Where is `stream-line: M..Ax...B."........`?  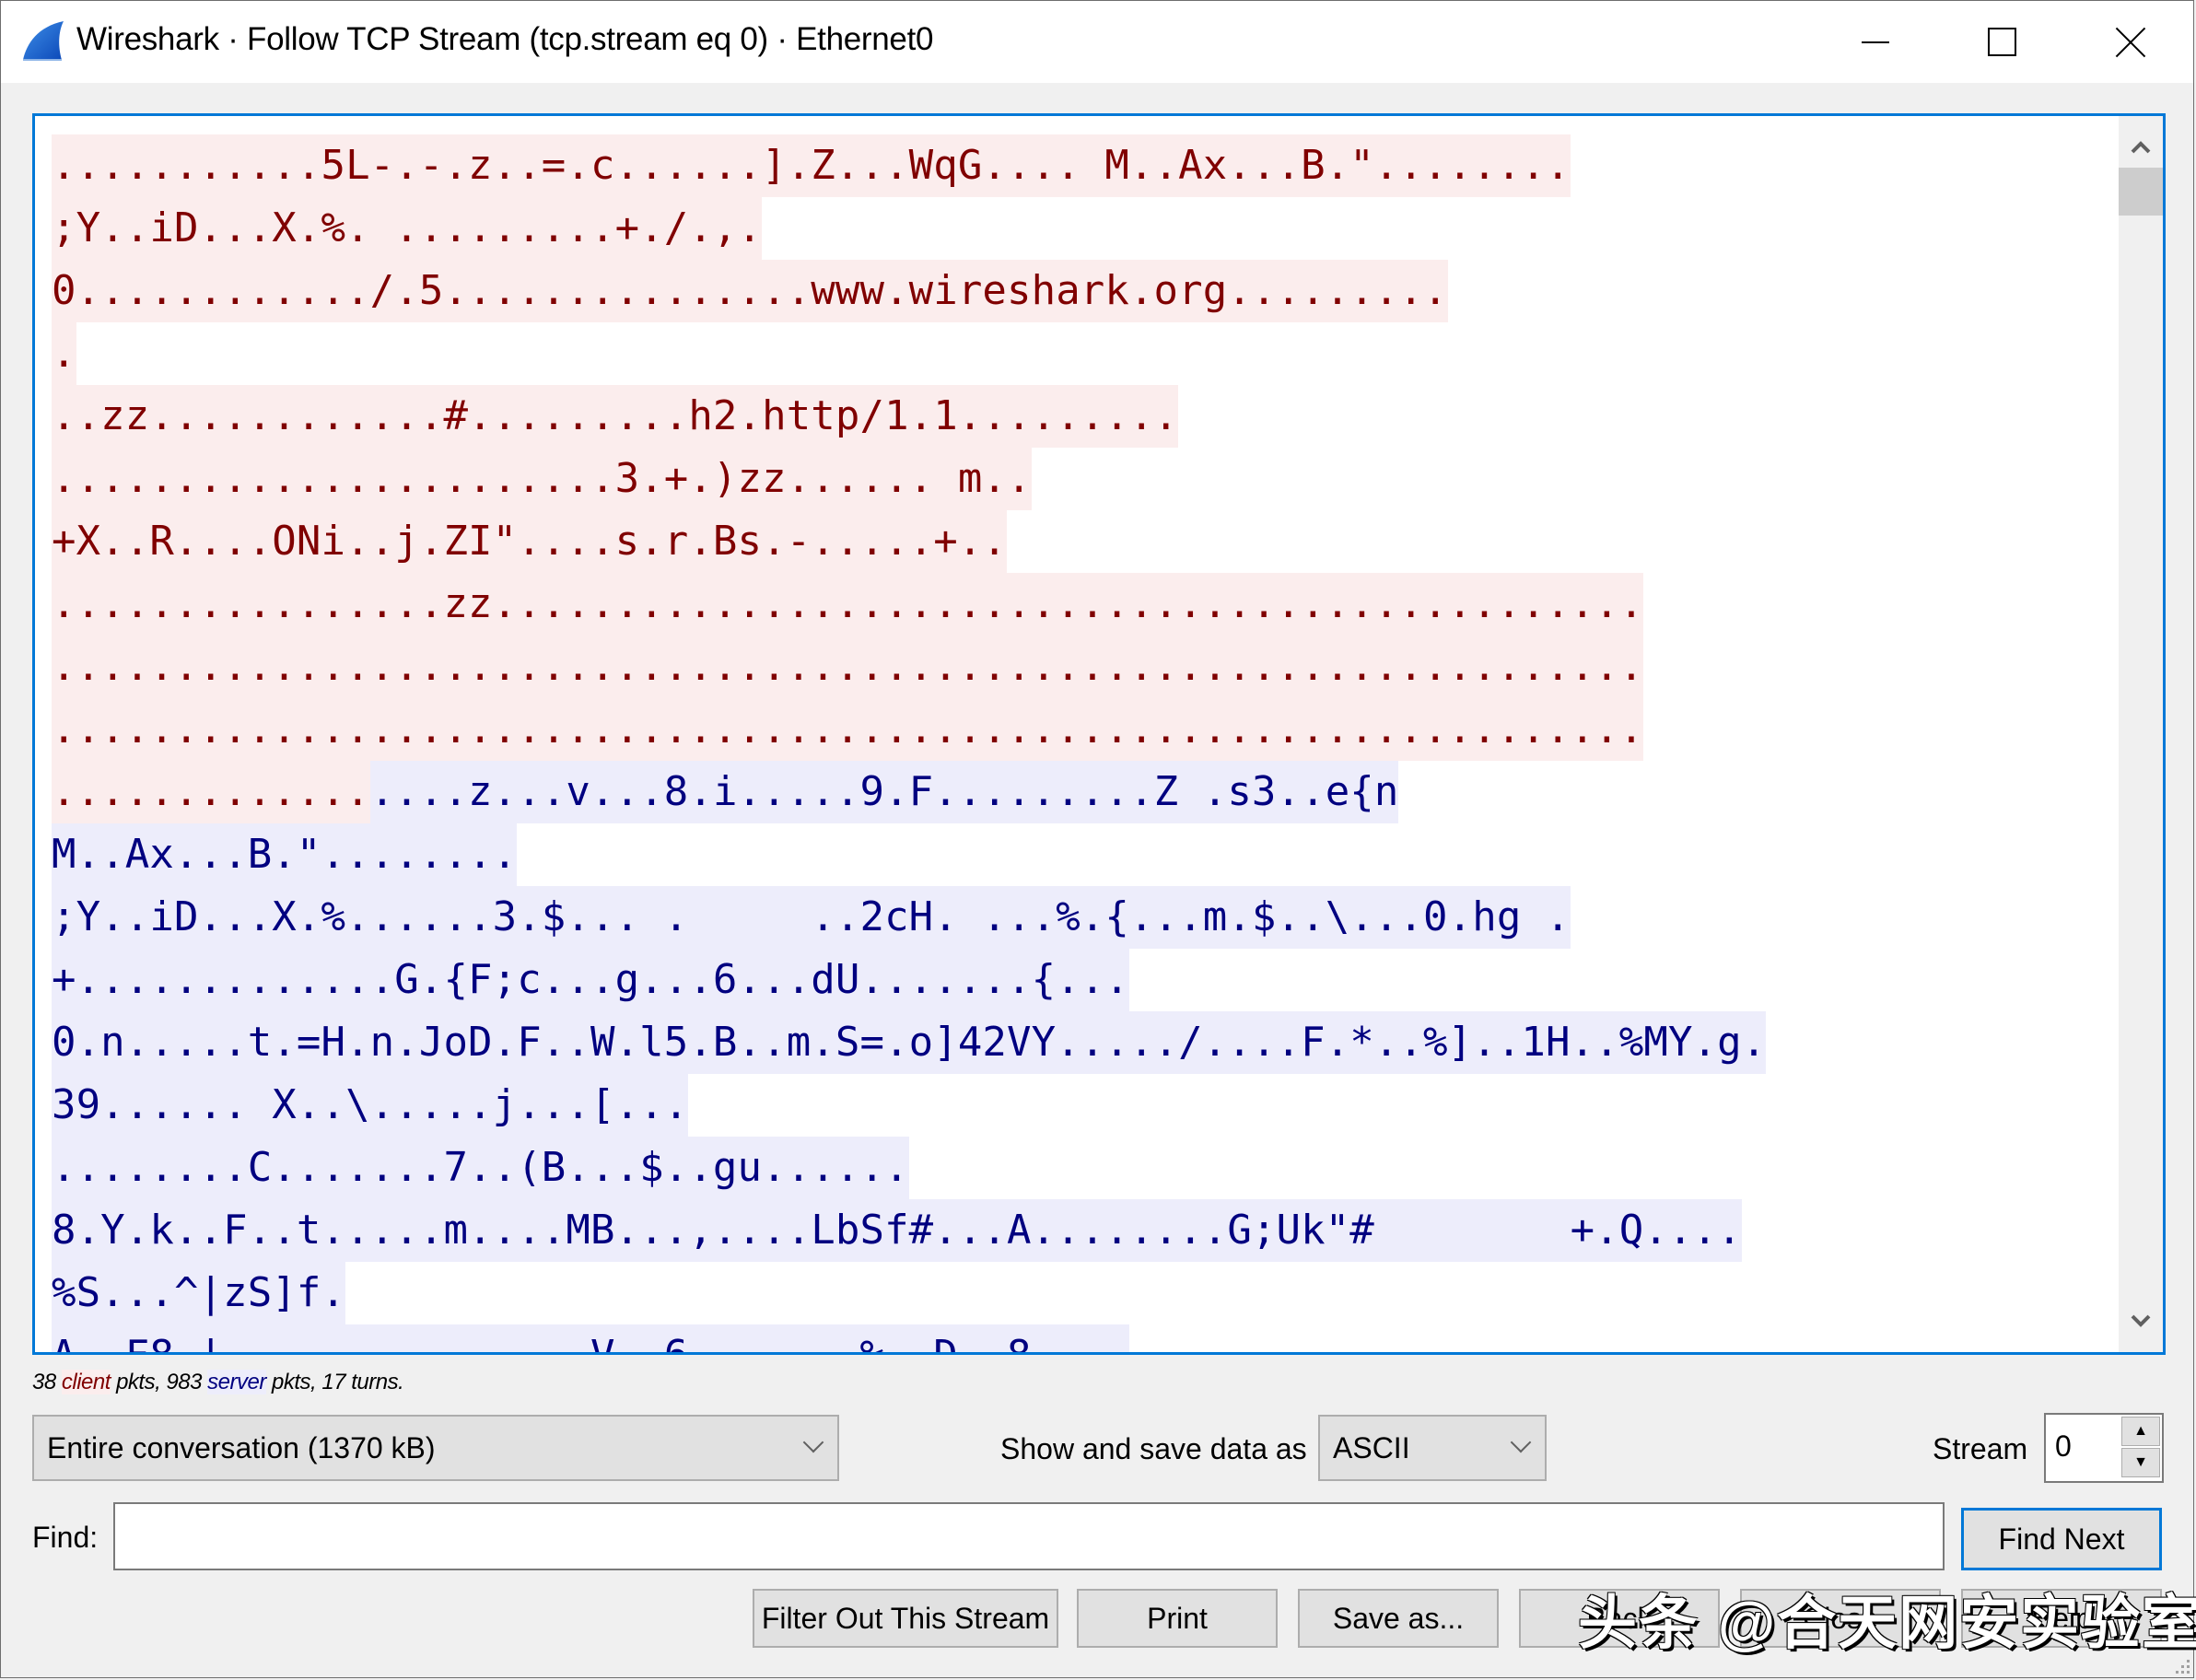
stream-line: M..Ax...B."........ is located at coordinates (1080, 854).